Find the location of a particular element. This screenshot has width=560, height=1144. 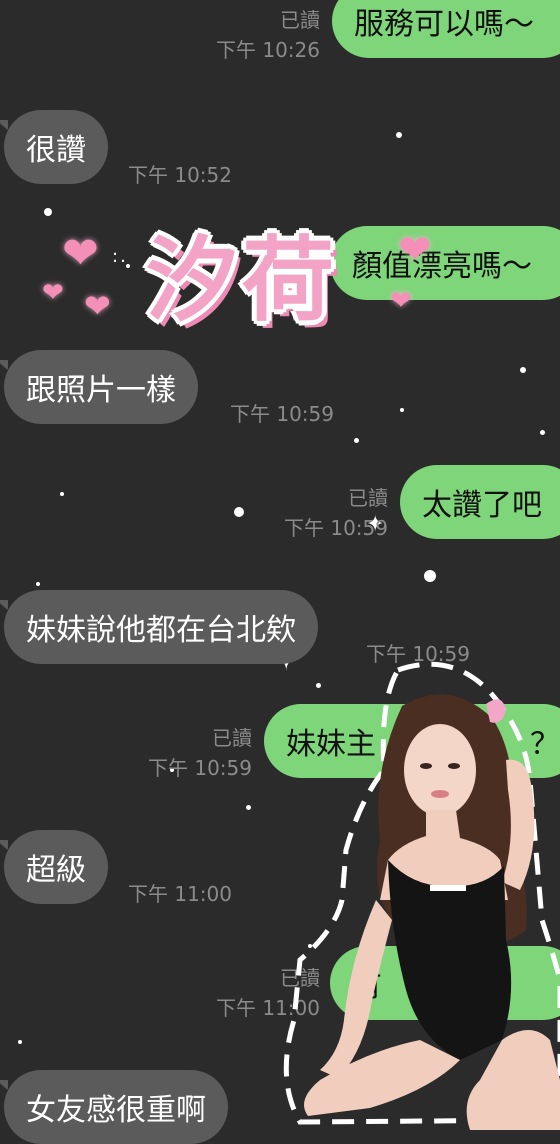

message-bubble-incoming: 很讚 is located at coordinates (54, 147).